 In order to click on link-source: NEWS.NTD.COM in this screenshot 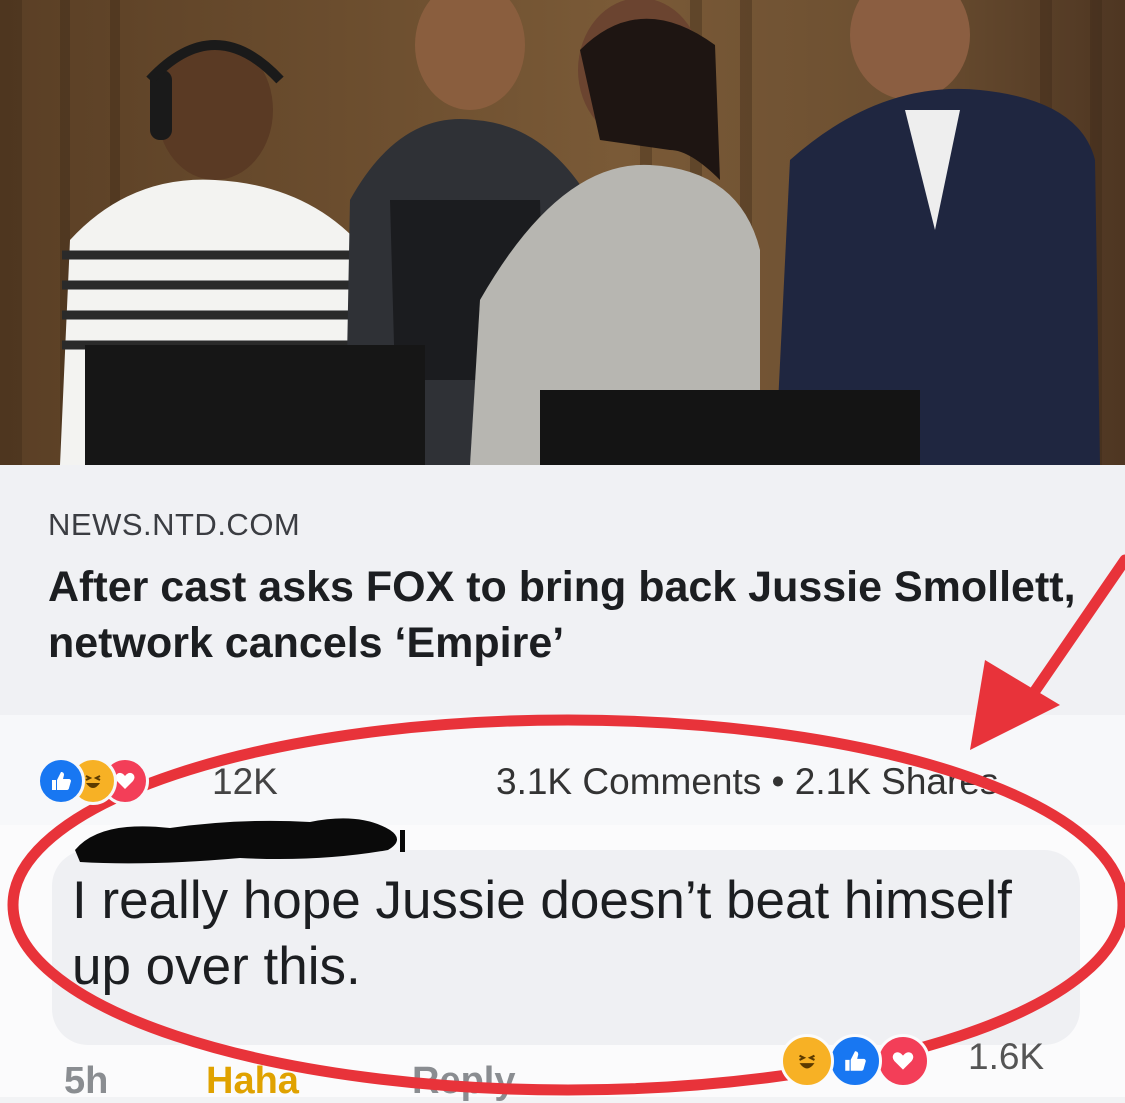, I will do `click(174, 524)`.